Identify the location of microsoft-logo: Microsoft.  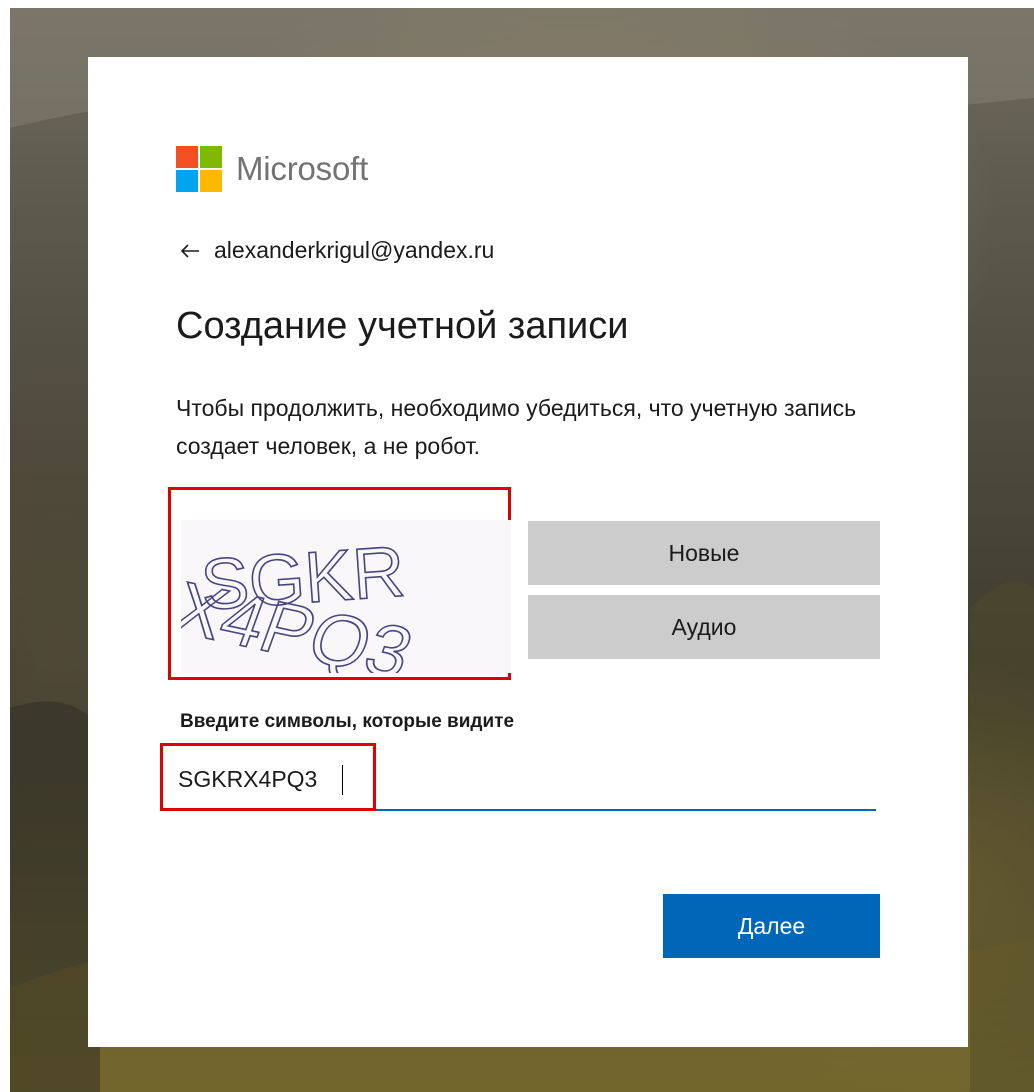
(272, 169).